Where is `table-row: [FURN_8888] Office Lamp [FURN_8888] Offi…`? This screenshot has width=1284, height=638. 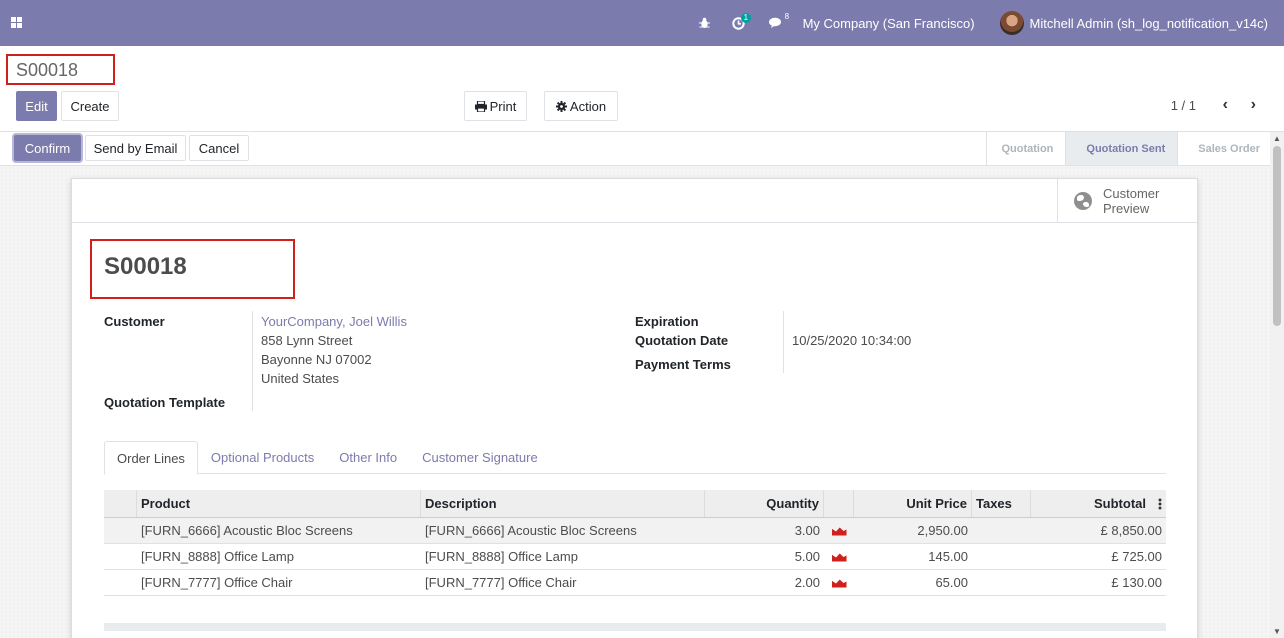
table-row: [FURN_8888] Office Lamp [FURN_8888] Offi… is located at coordinates (635, 557).